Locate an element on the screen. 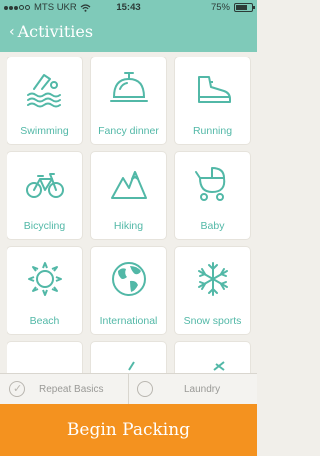  battery-percent: 75% is located at coordinates (220, 7).